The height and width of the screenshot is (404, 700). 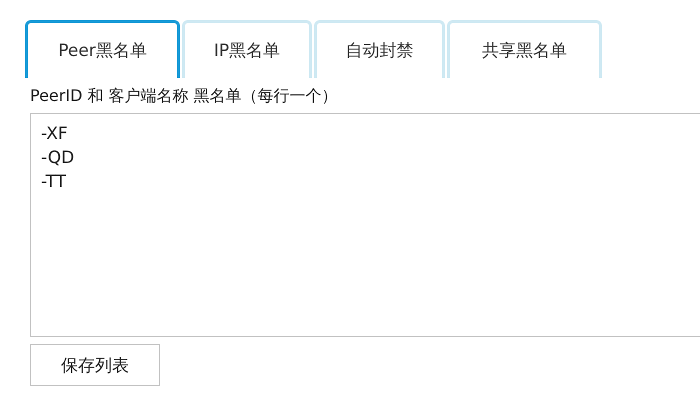 I want to click on tab: 共享黑名单, so click(x=524, y=49).